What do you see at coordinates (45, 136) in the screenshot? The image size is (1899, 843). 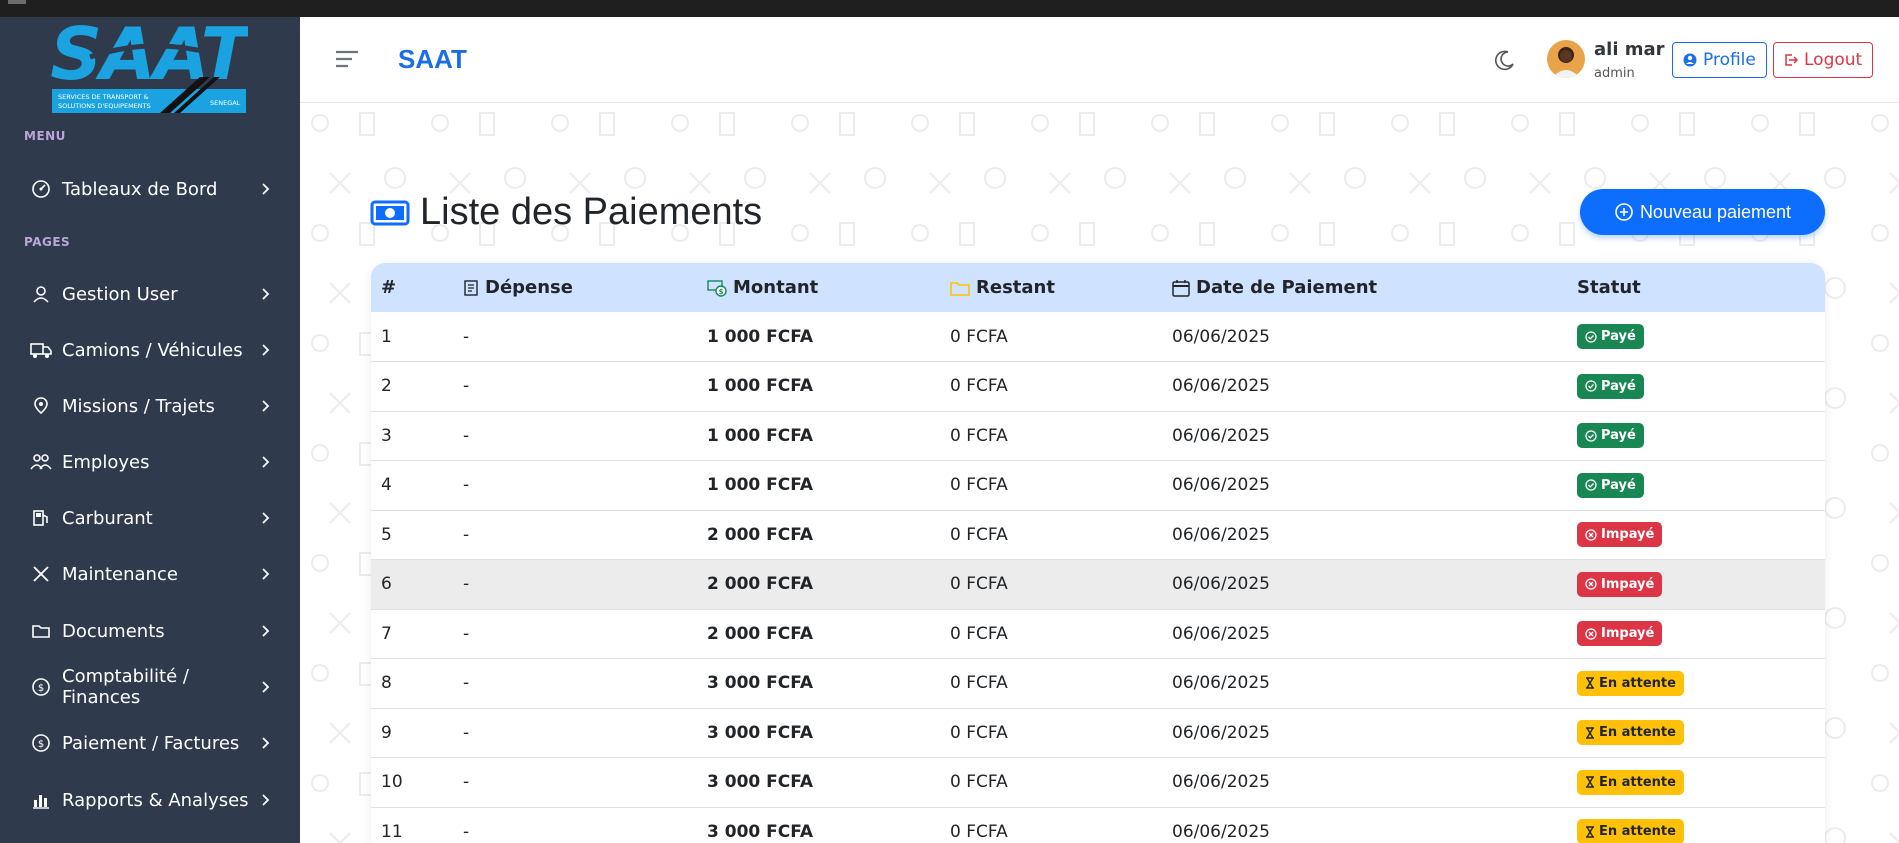 I see `menu-section-title: MENU` at bounding box center [45, 136].